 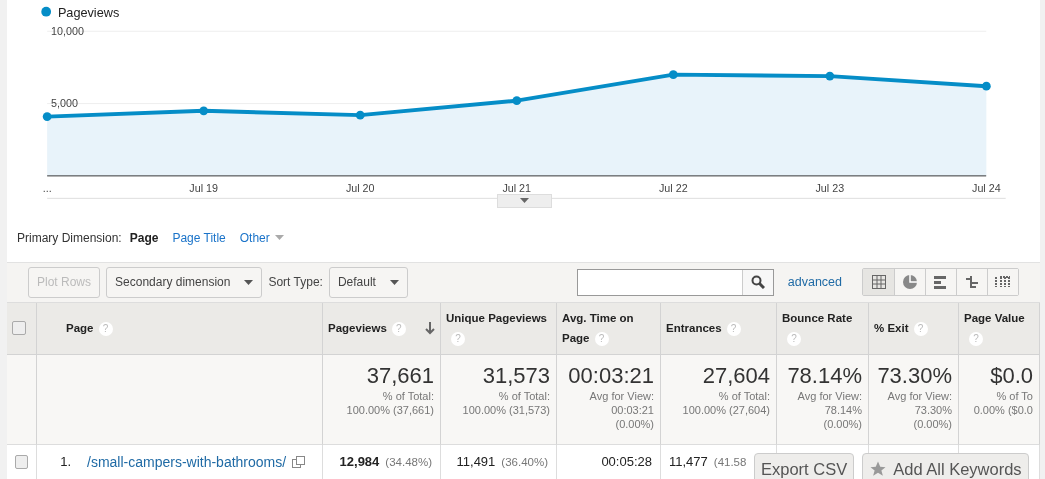 I want to click on total-value: 00:03:21, so click(x=610, y=376).